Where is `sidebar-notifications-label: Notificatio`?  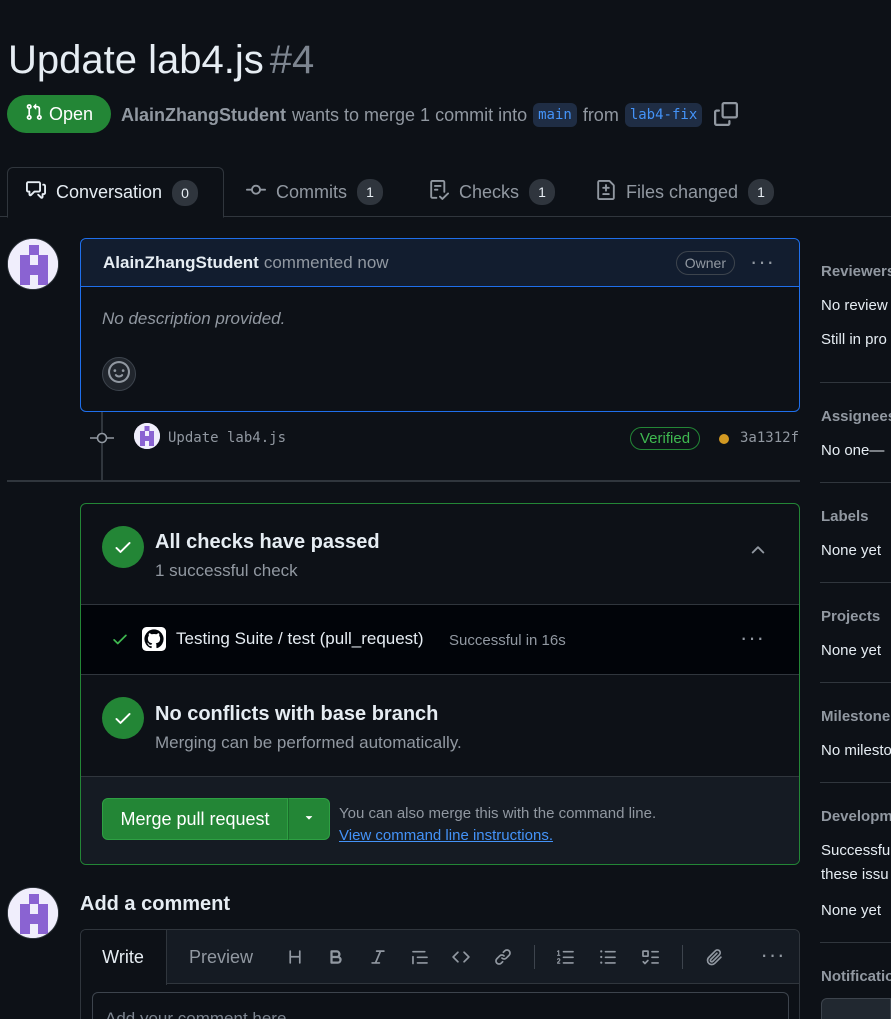 sidebar-notifications-label: Notificatio is located at coordinates (856, 976).